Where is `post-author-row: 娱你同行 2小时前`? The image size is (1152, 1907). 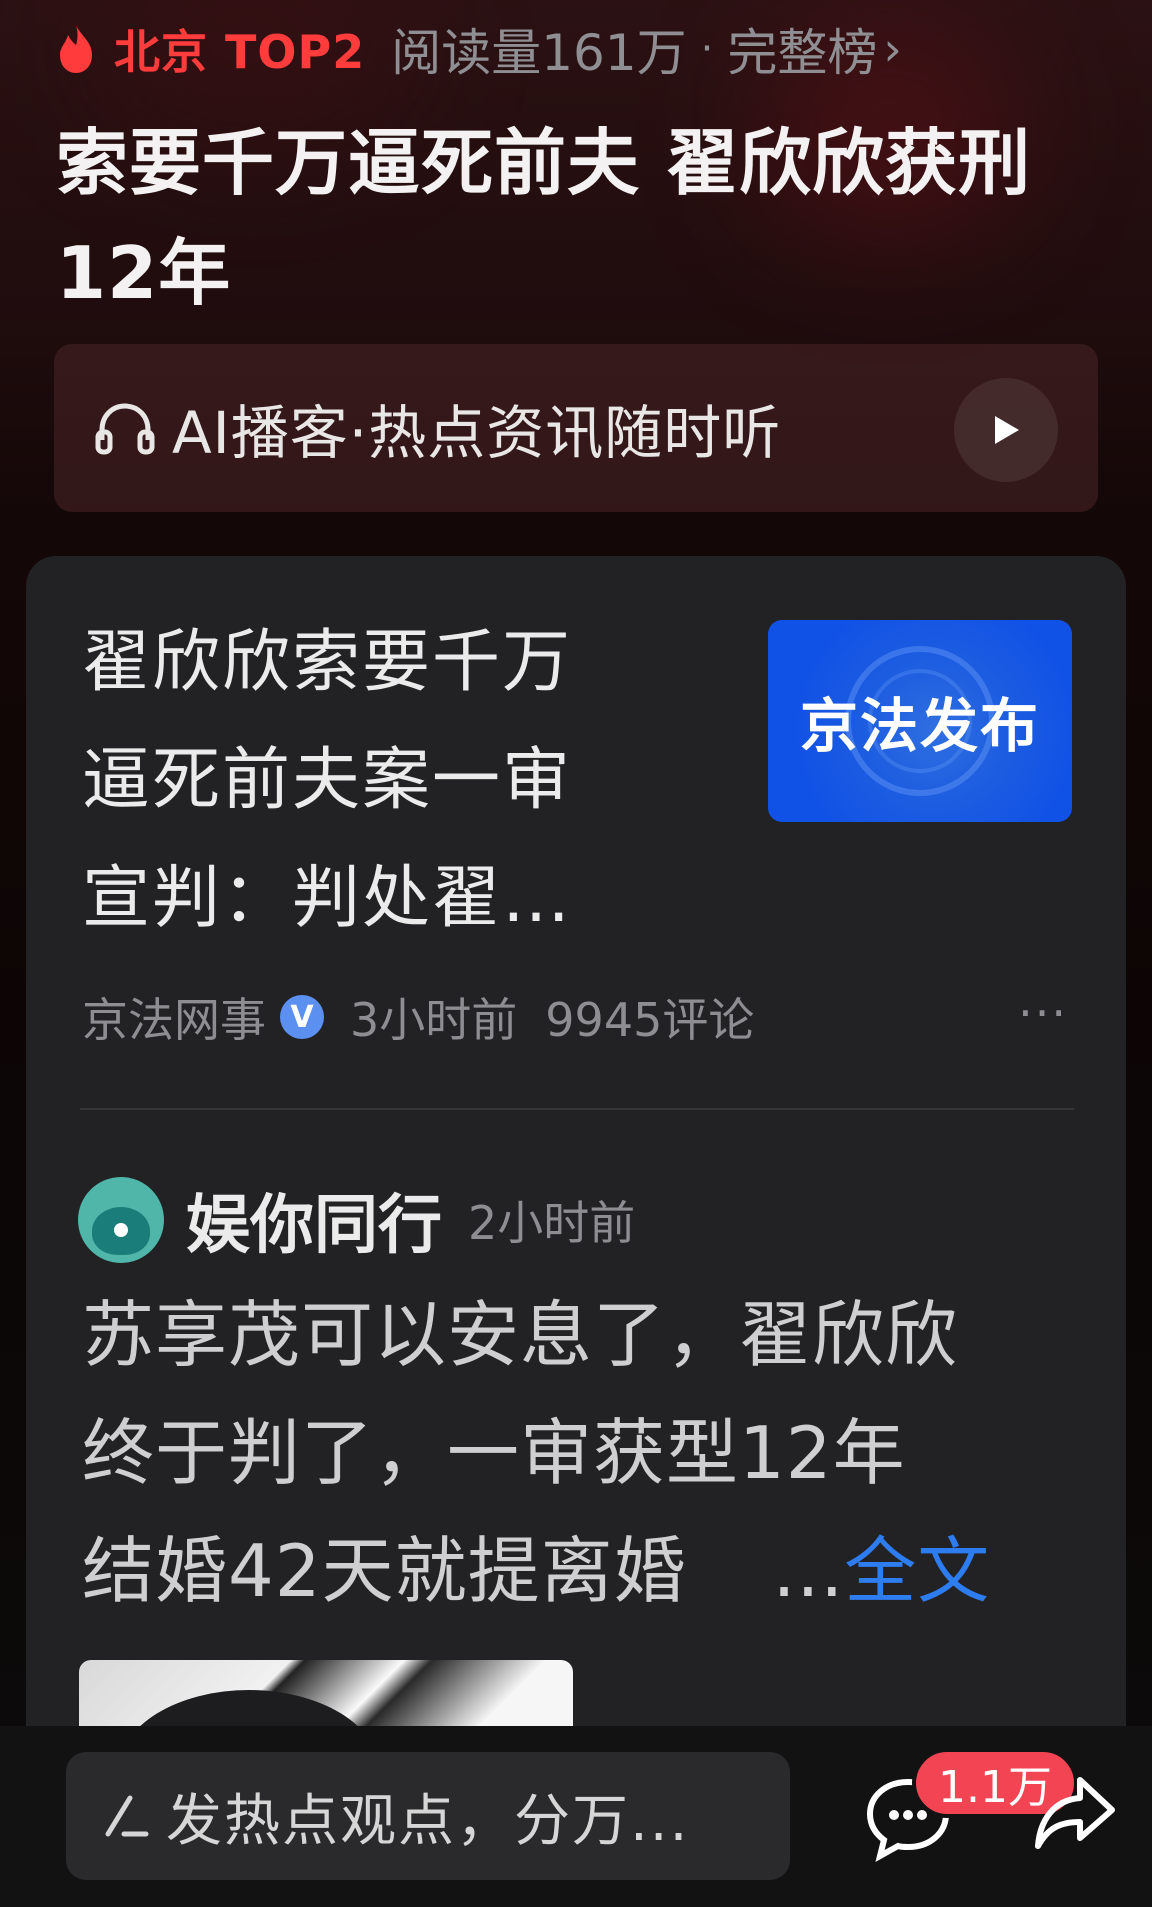
post-author-row: 娱你同行 2小时前 is located at coordinates (356, 1220).